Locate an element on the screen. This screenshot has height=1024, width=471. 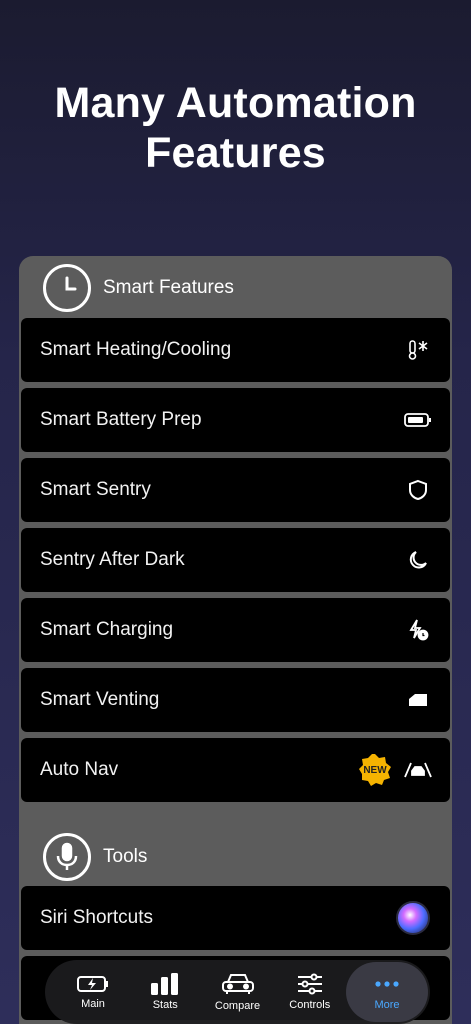
hero-title: Many Automation Features is located at coordinates (235, 128).